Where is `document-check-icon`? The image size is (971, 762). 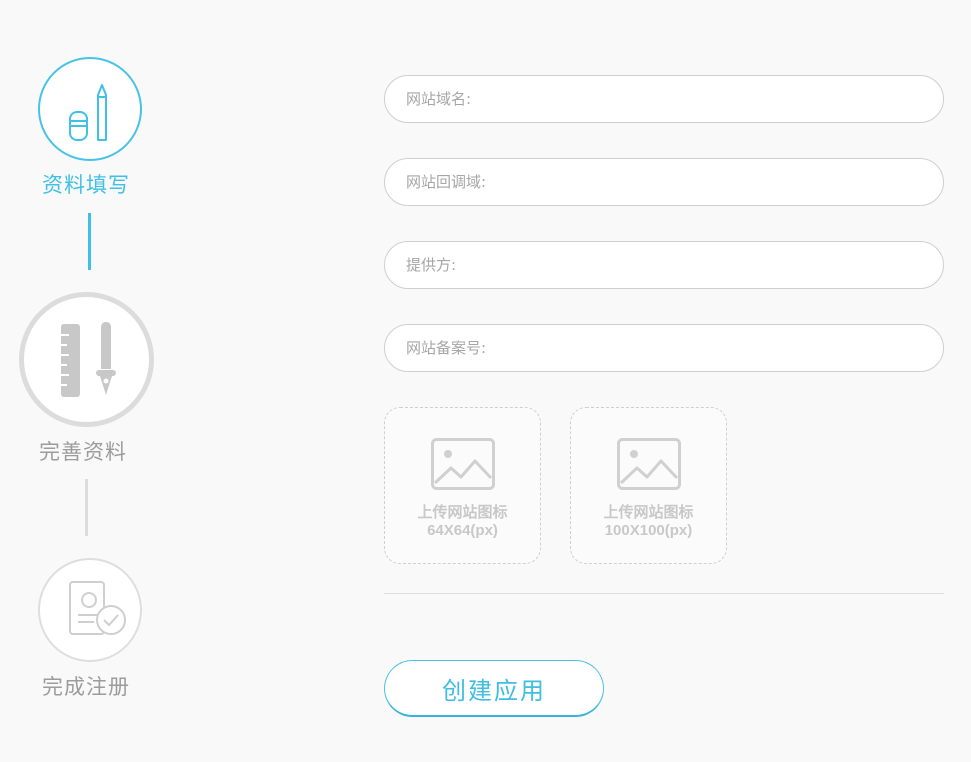
document-check-icon is located at coordinates (97, 608).